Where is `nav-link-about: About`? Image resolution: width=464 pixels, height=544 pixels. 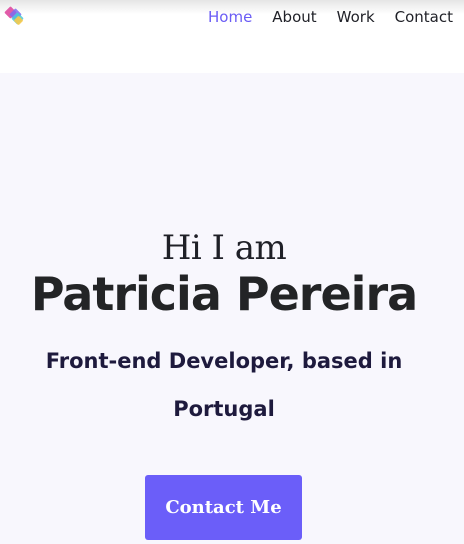 nav-link-about: About is located at coordinates (284, 17).